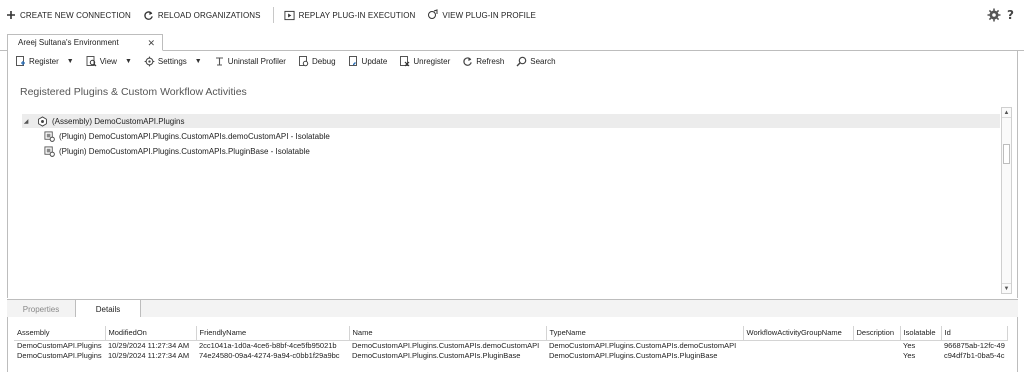 The height and width of the screenshot is (372, 1024). What do you see at coordinates (467, 61) in the screenshot?
I see `refresh-icon` at bounding box center [467, 61].